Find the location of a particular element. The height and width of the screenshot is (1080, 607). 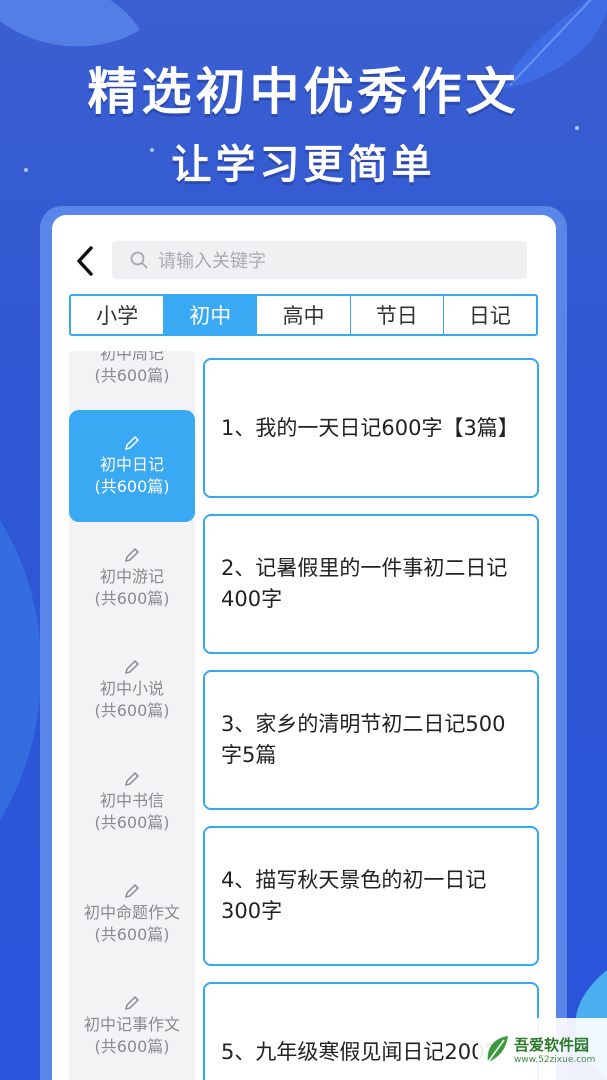

sidebar-item-label: 初中命题作文 is located at coordinates (131, 912).